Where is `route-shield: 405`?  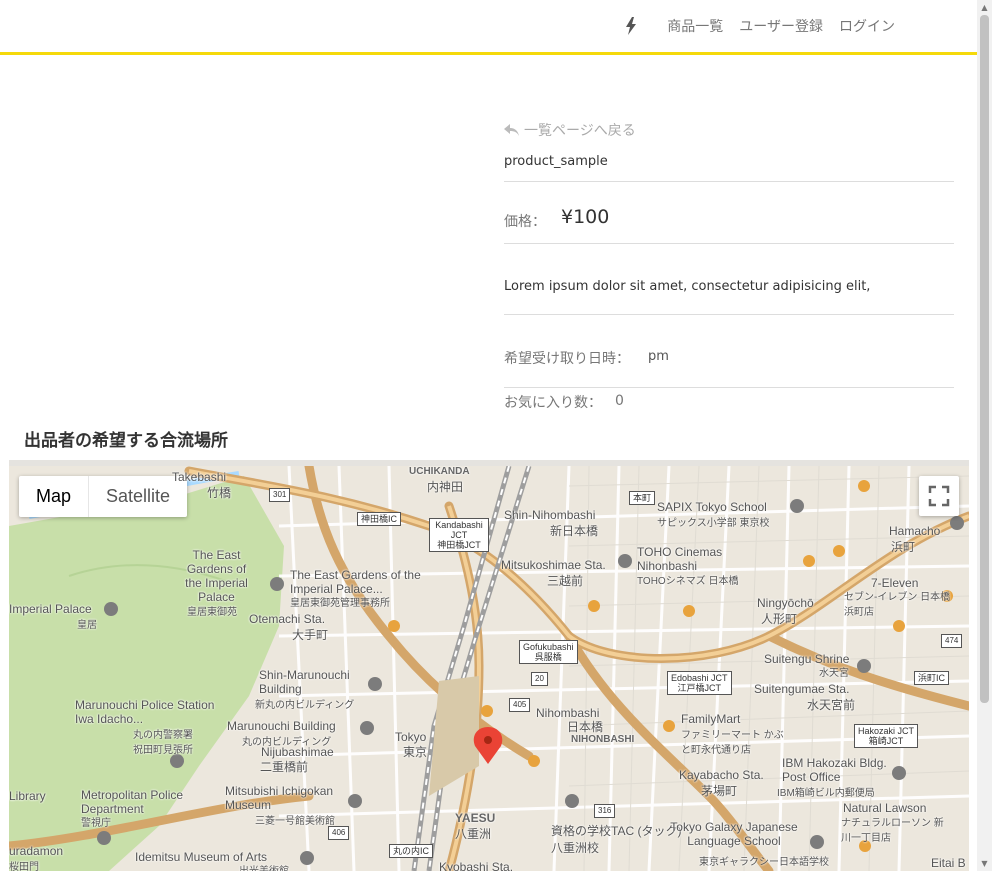
route-shield: 405 is located at coordinates (520, 705).